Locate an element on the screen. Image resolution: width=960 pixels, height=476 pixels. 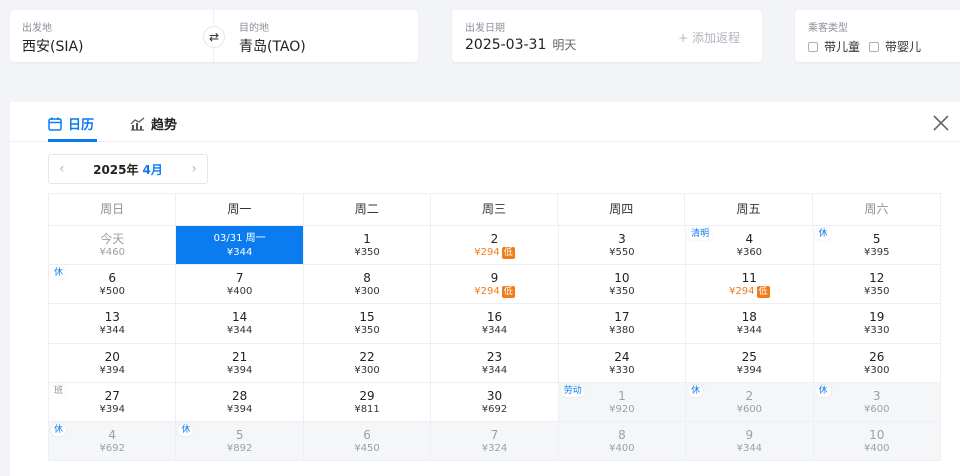
calendar-icon is located at coordinates (55, 124).